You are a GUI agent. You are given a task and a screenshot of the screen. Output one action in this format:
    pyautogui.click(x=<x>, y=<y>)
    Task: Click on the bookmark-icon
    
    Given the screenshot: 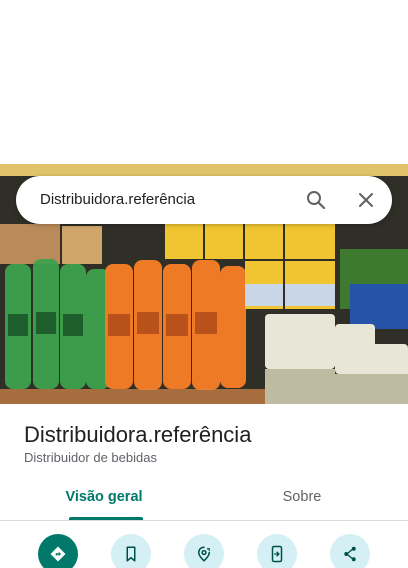 What is the action you would take?
    pyautogui.click(x=131, y=554)
    